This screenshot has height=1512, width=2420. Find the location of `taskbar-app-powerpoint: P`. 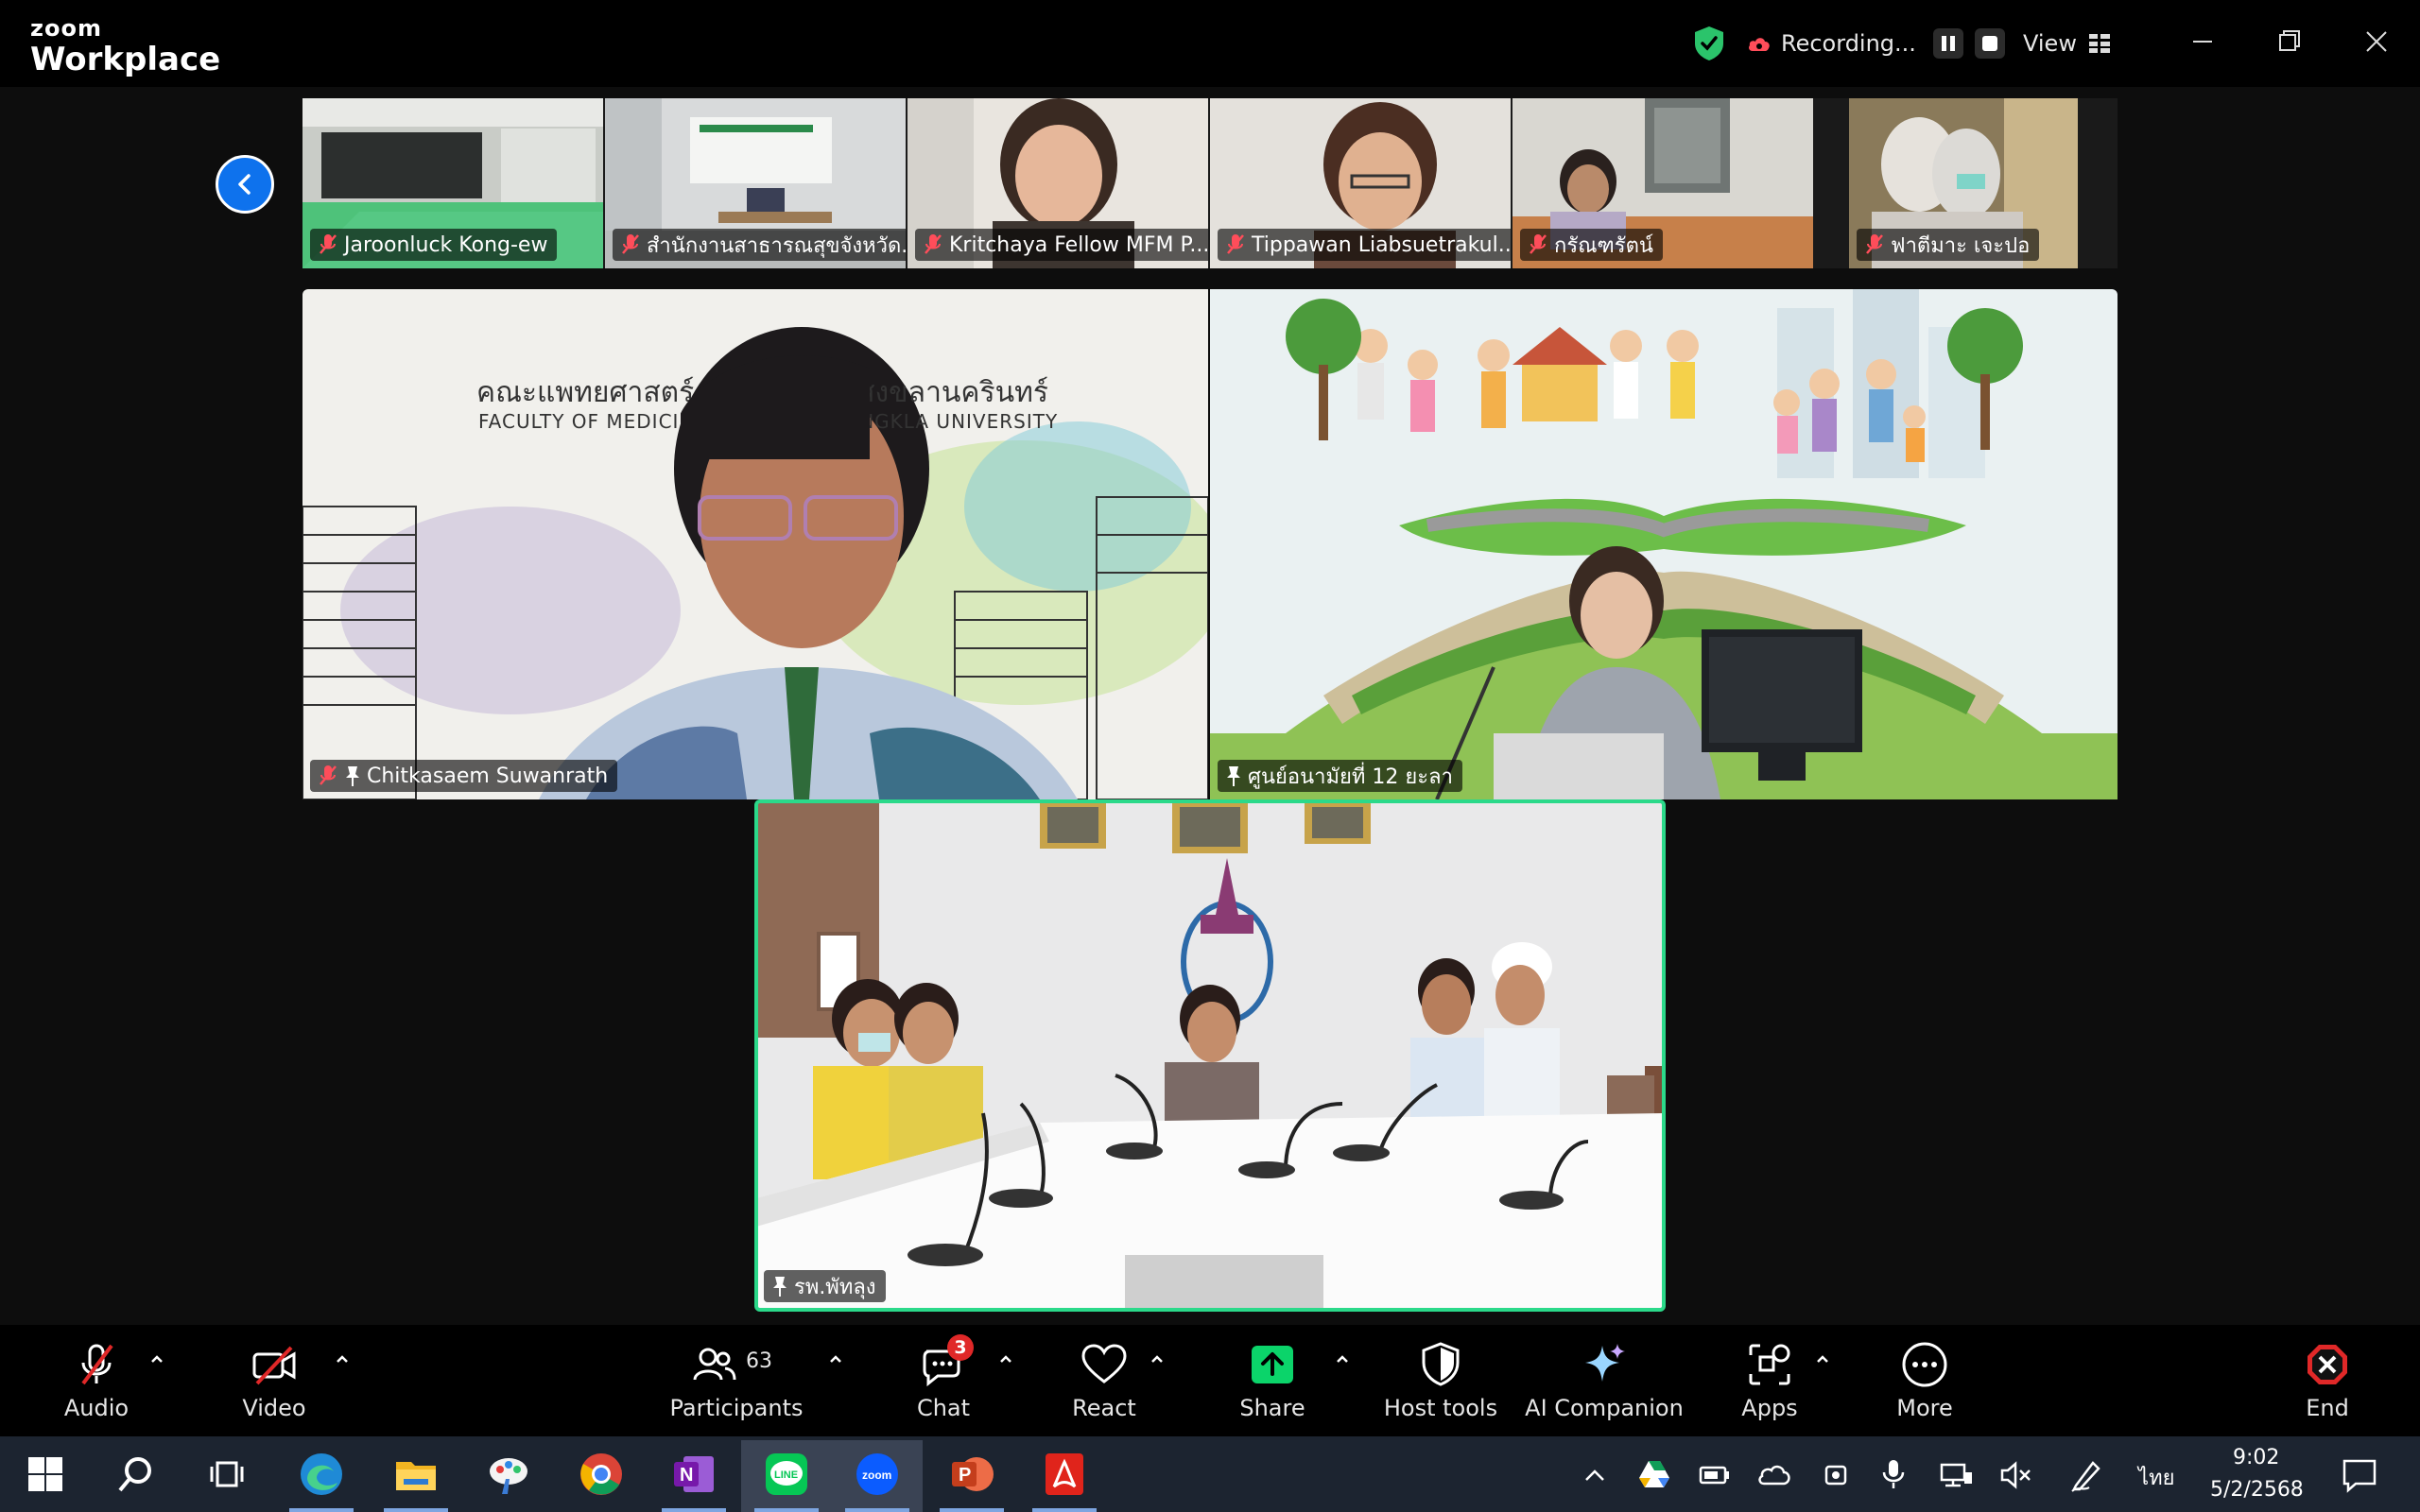

taskbar-app-powerpoint: P is located at coordinates (972, 1480).